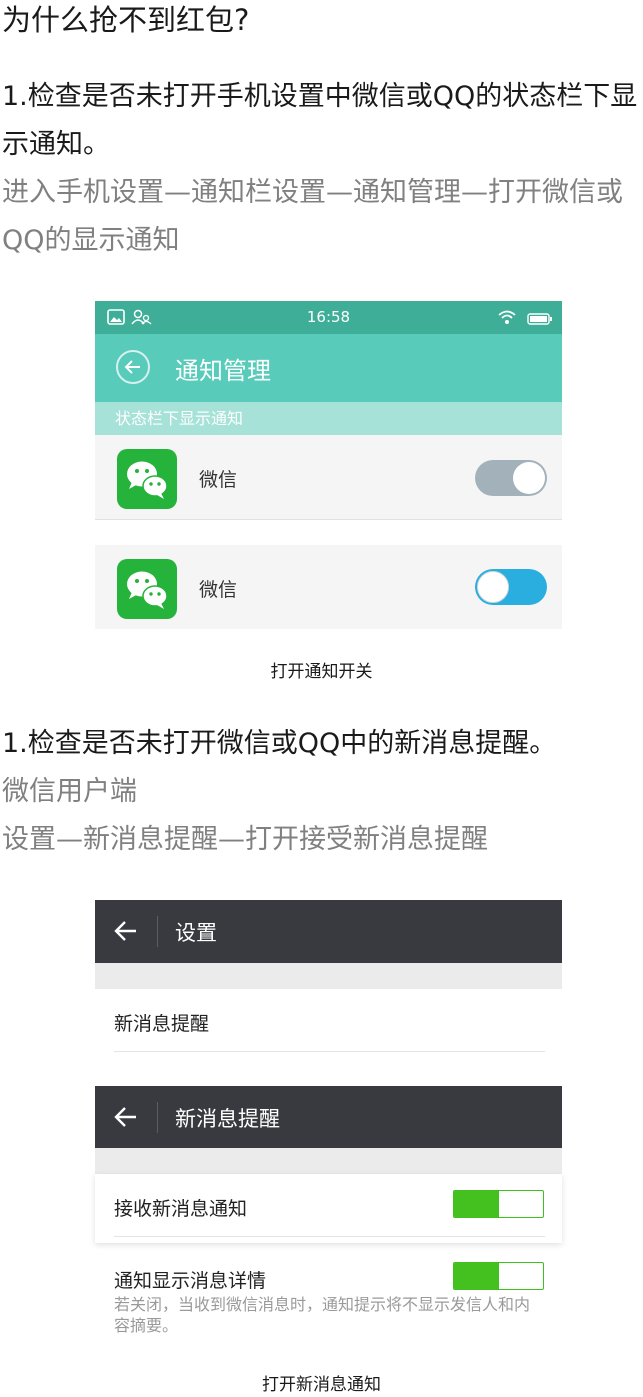  What do you see at coordinates (328, 1020) in the screenshot?
I see `new-message-alert-item: 新消息提醒` at bounding box center [328, 1020].